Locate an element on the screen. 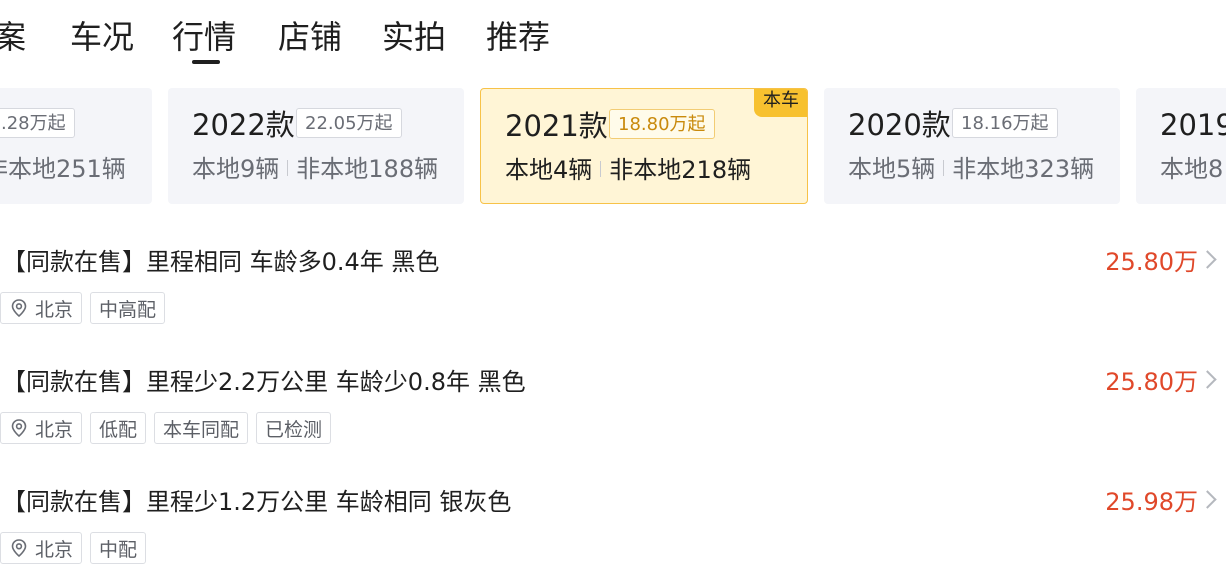 The image size is (1226, 564). nonlocal-count: 非本地188辆 is located at coordinates (367, 169).